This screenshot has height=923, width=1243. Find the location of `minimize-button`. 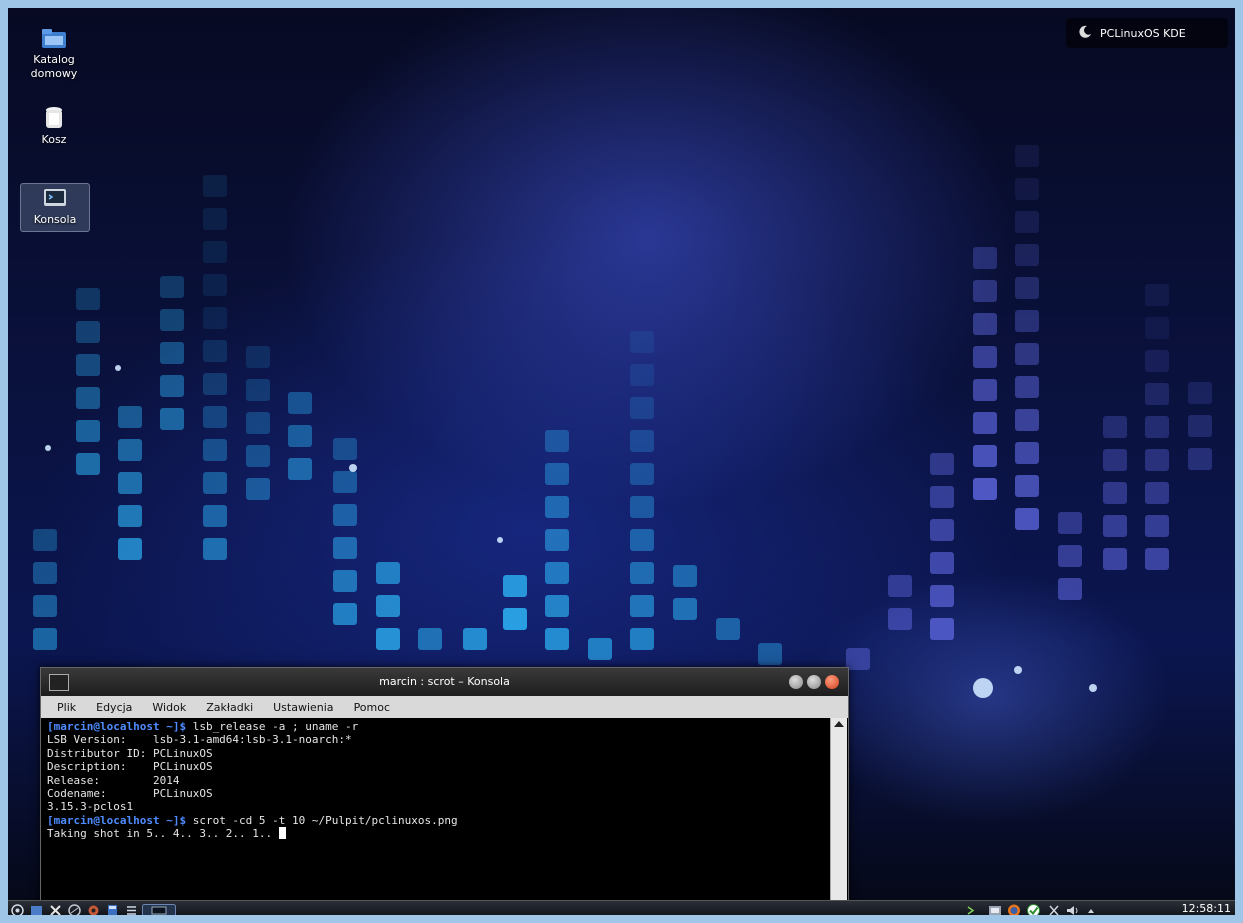

minimize-button is located at coordinates (796, 682).